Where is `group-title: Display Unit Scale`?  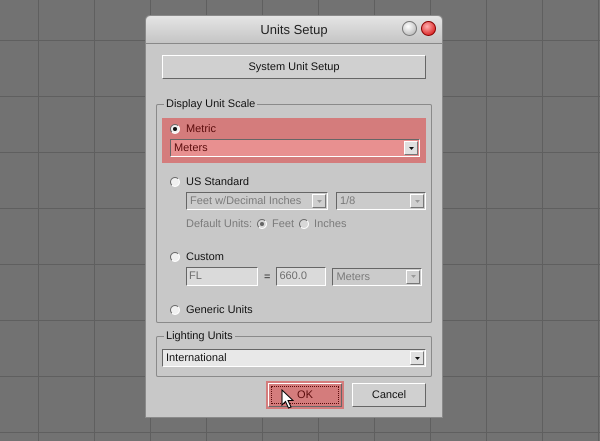 group-title: Display Unit Scale is located at coordinates (211, 104).